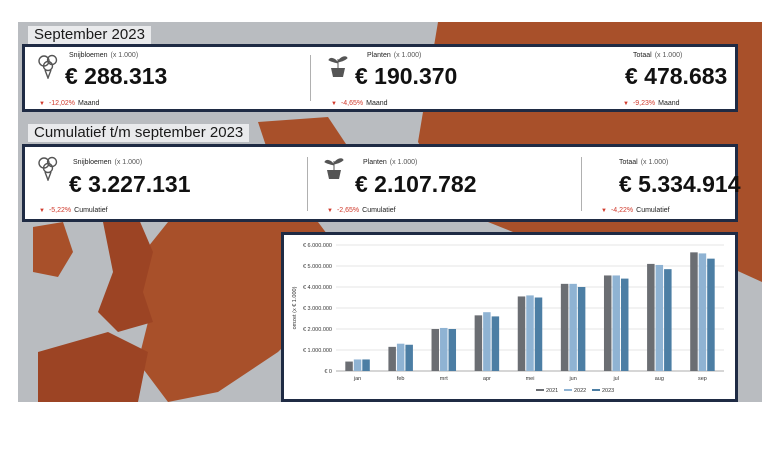 The height and width of the screenshot is (462, 768). I want to click on bar-2022-aug, so click(659, 317).